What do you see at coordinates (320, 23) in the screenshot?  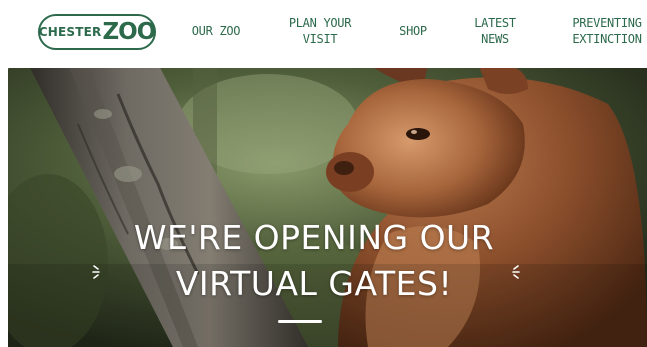 I see `nav-plan-label-line1: PLAN YOUR` at bounding box center [320, 23].